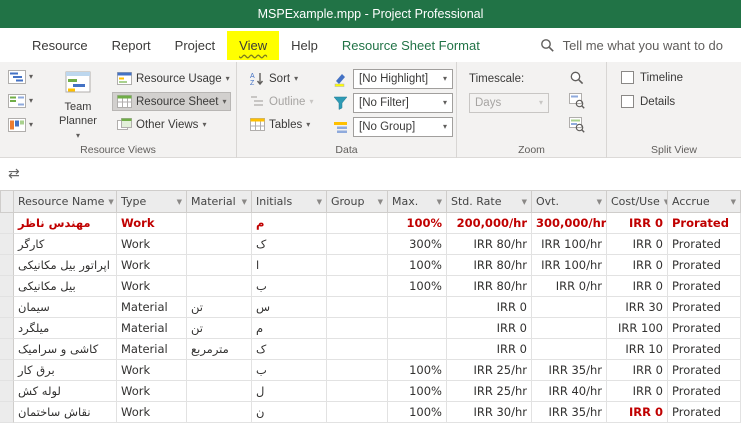 The width and height of the screenshot is (741, 426). I want to click on column-header-cost-use: Cost/Use▼, so click(637, 201).